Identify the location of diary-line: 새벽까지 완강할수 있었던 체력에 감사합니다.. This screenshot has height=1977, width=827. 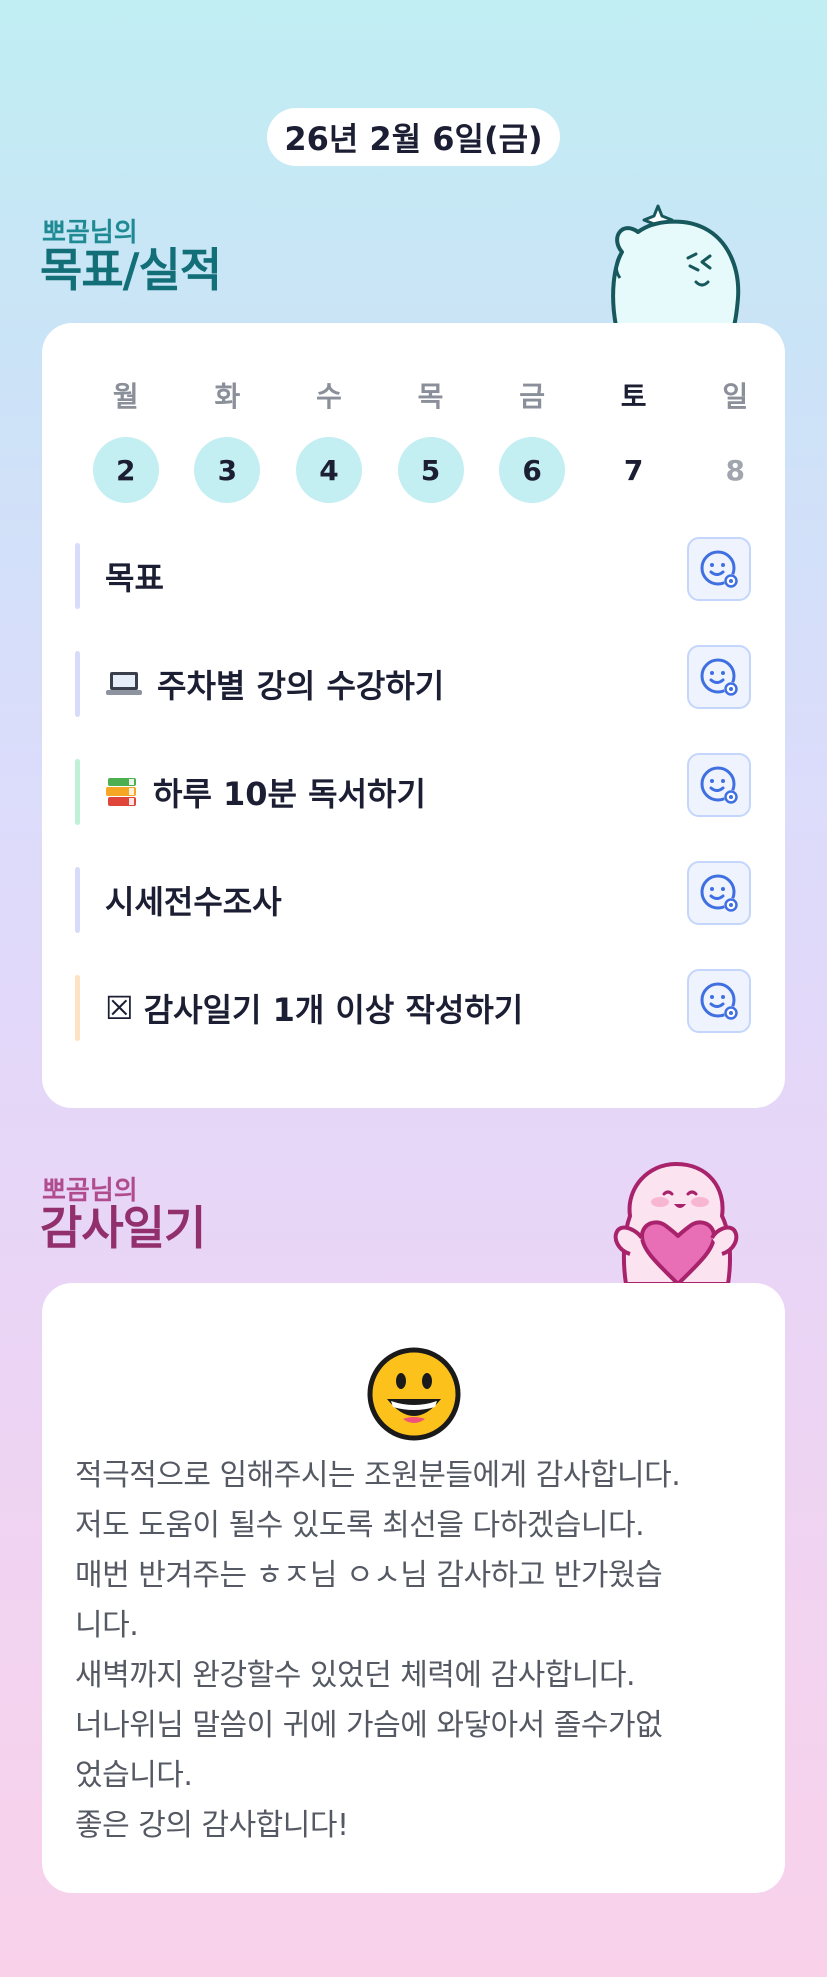
(355, 1675).